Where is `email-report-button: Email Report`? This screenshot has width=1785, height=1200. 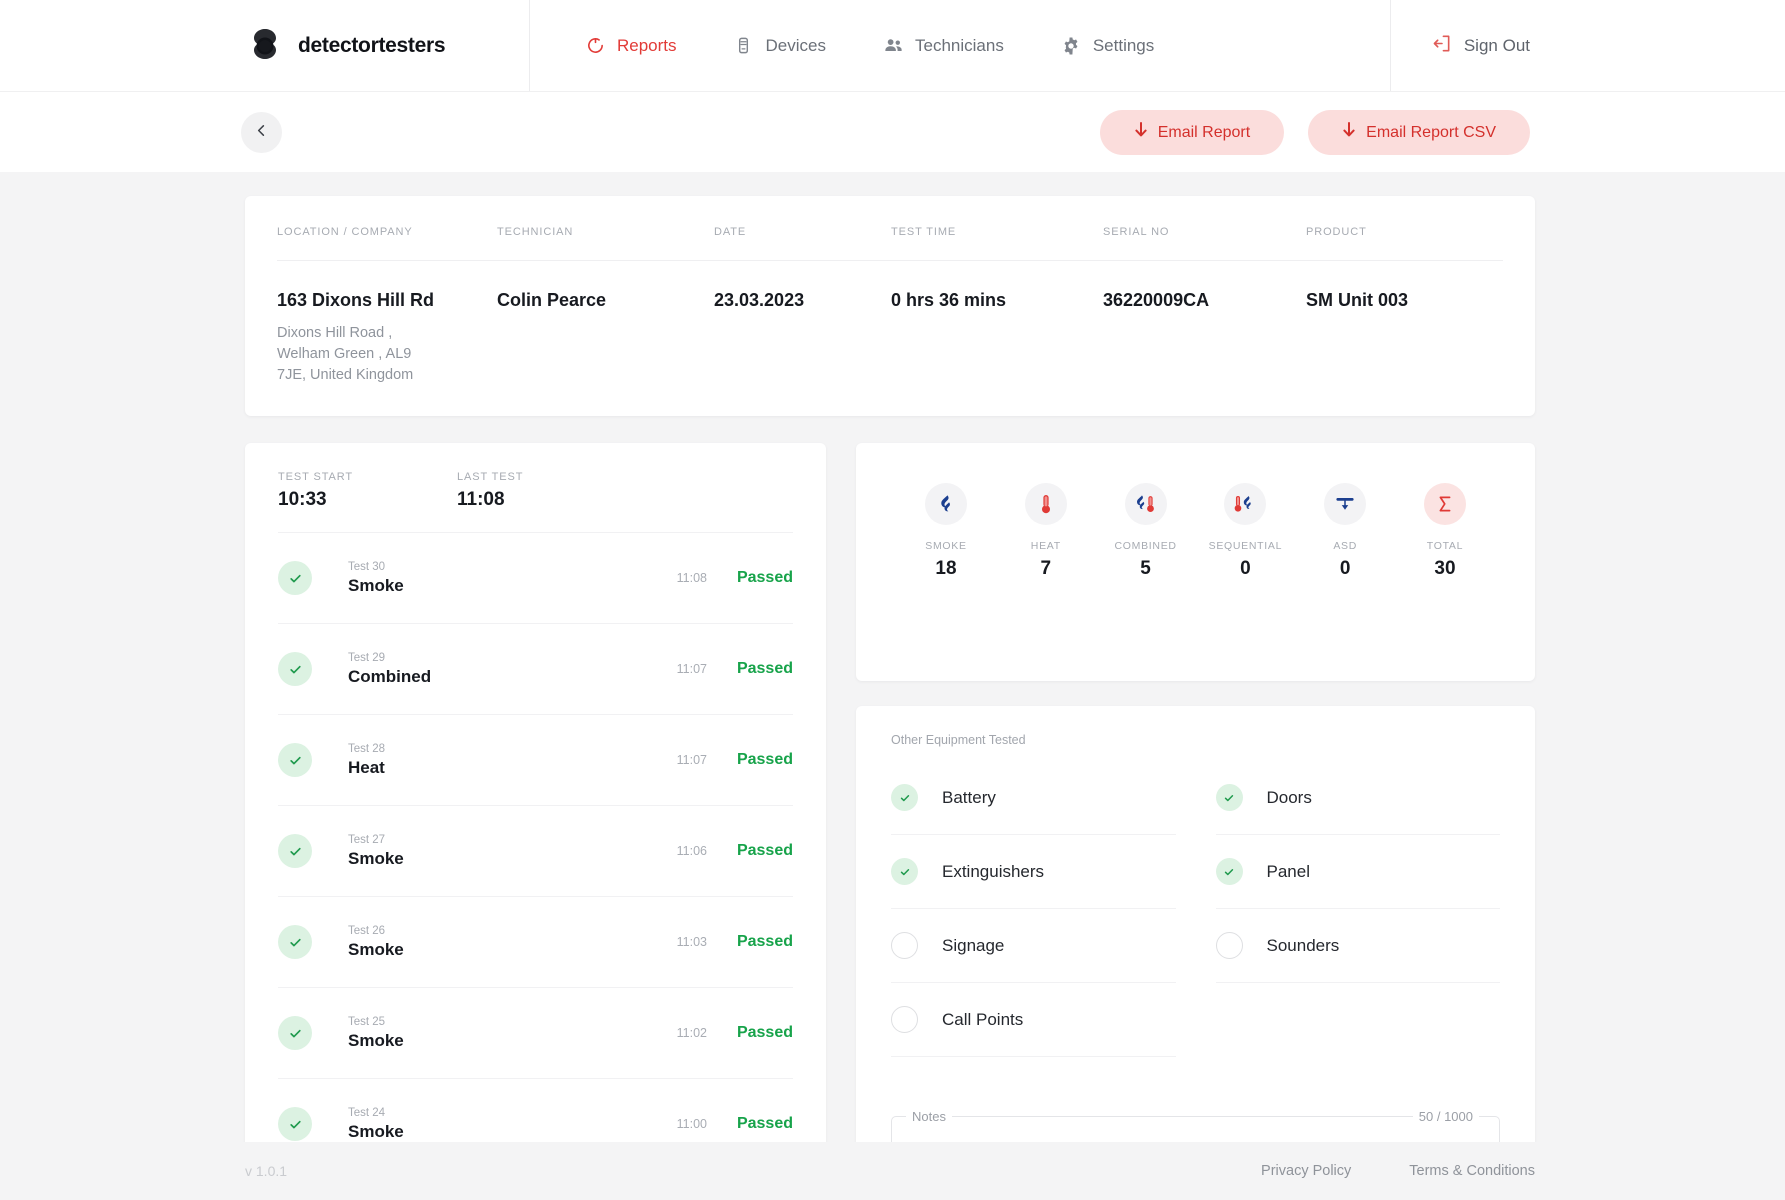
email-report-button: Email Report is located at coordinates (1192, 132).